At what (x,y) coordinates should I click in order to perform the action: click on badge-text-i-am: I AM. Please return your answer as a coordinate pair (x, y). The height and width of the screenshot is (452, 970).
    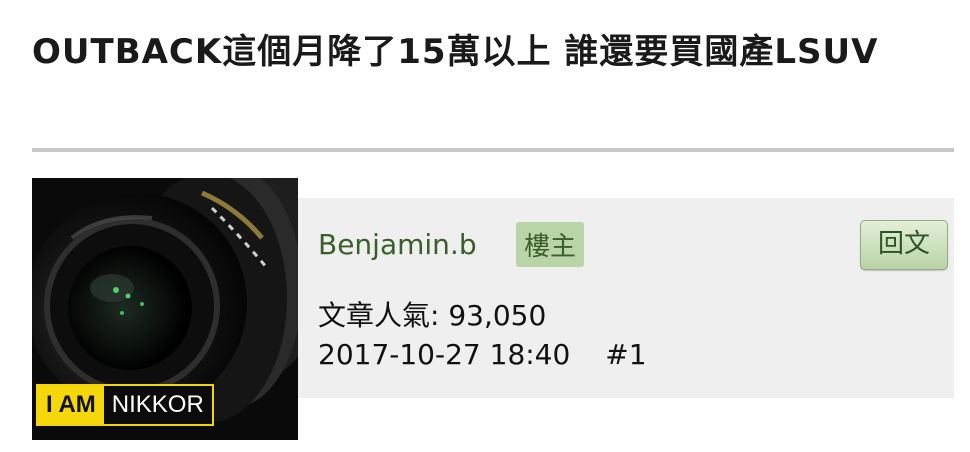
    Looking at the image, I should click on (71, 405).